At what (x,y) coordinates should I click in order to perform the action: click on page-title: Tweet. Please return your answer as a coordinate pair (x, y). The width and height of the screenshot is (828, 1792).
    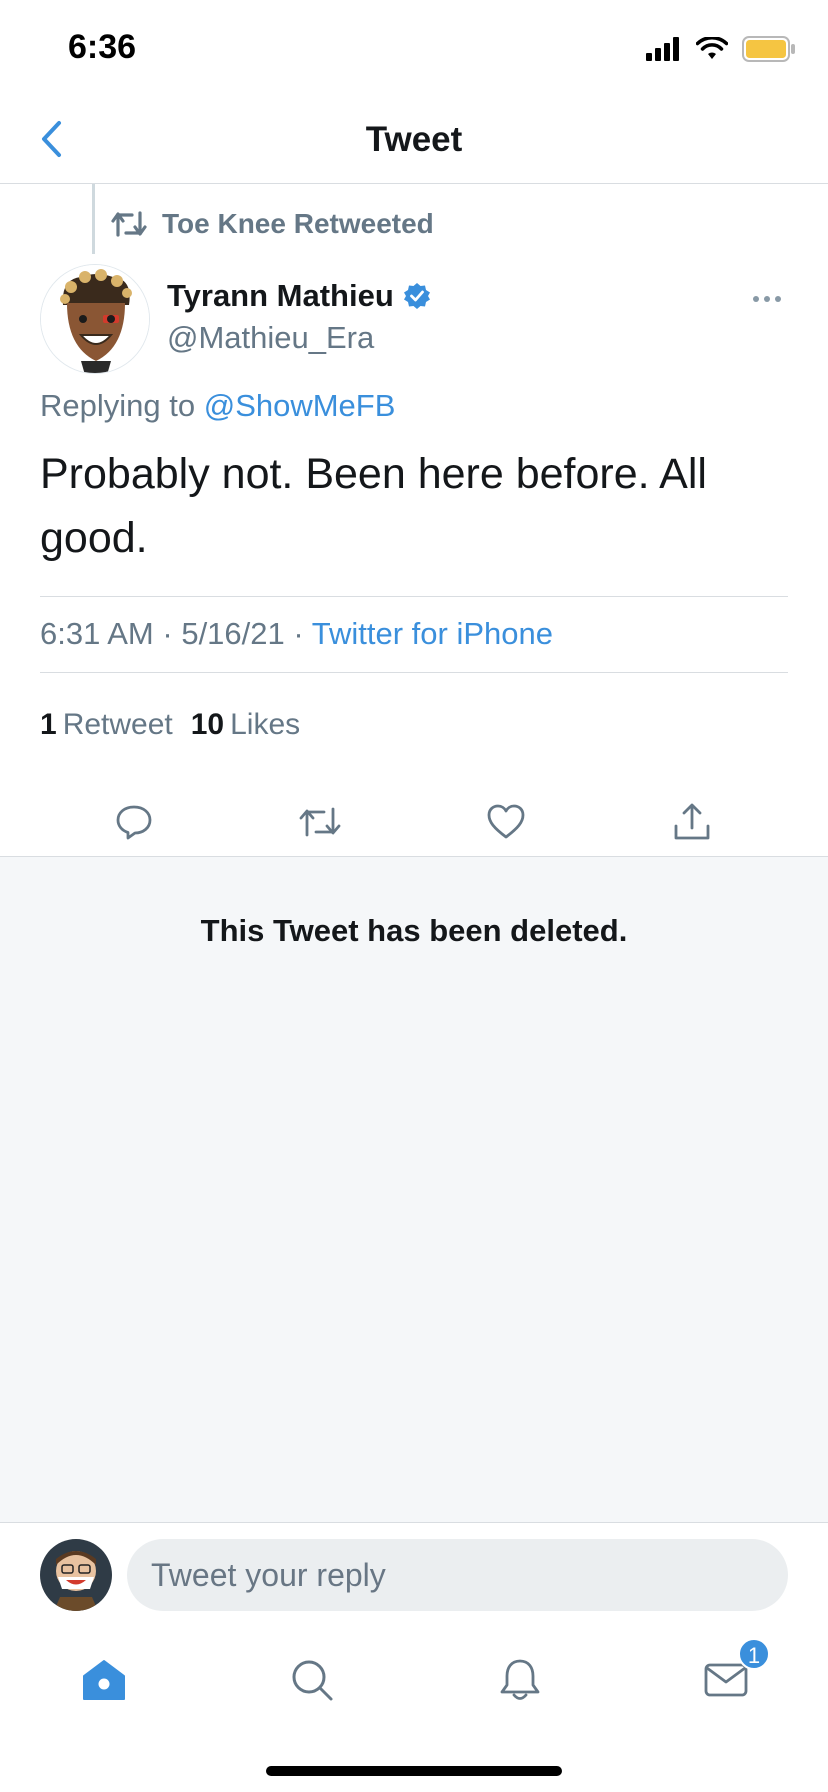
    Looking at the image, I should click on (414, 139).